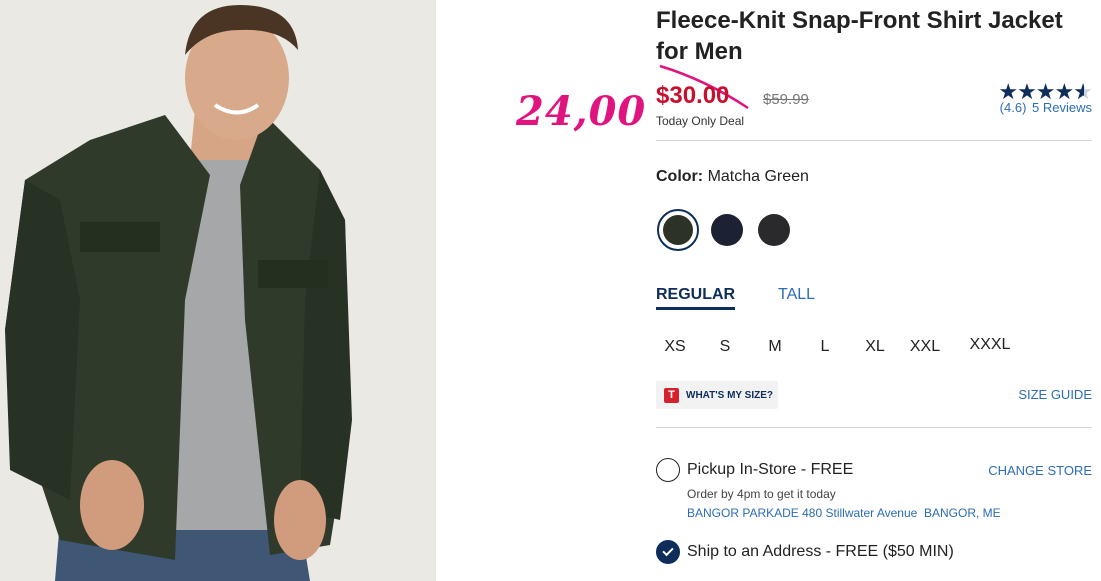 This screenshot has height=581, width=1101. Describe the element at coordinates (925, 347) in the screenshot. I see `size-xxl: XXL` at that location.